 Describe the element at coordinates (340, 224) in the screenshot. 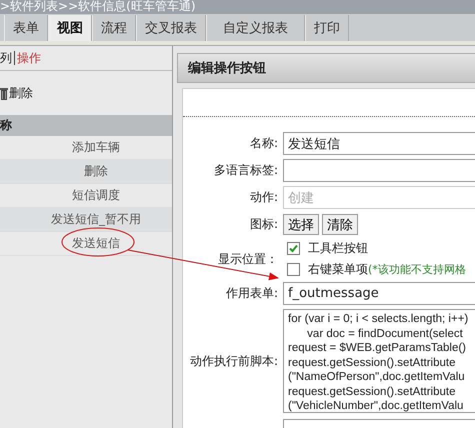

I see `form-button: 清除` at that location.